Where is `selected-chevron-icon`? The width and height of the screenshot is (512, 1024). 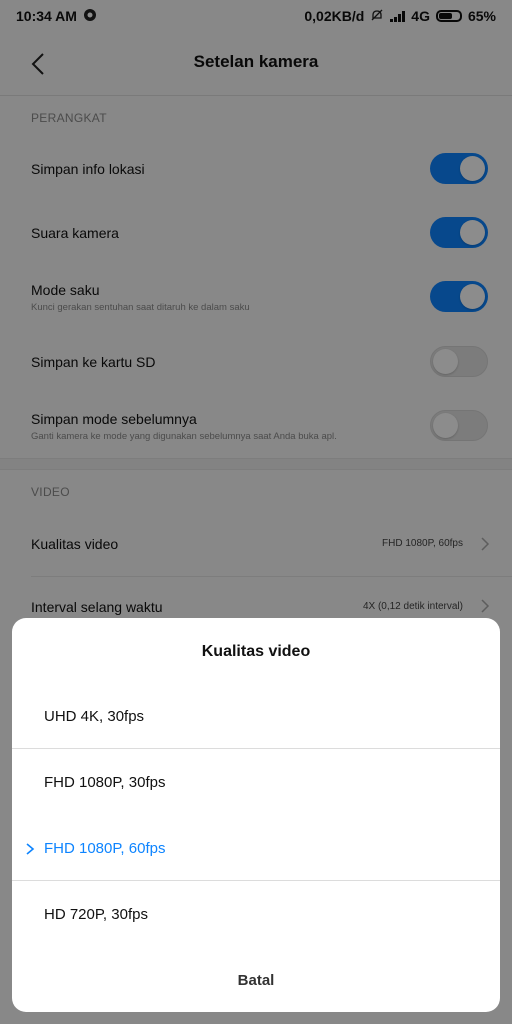 selected-chevron-icon is located at coordinates (30, 849).